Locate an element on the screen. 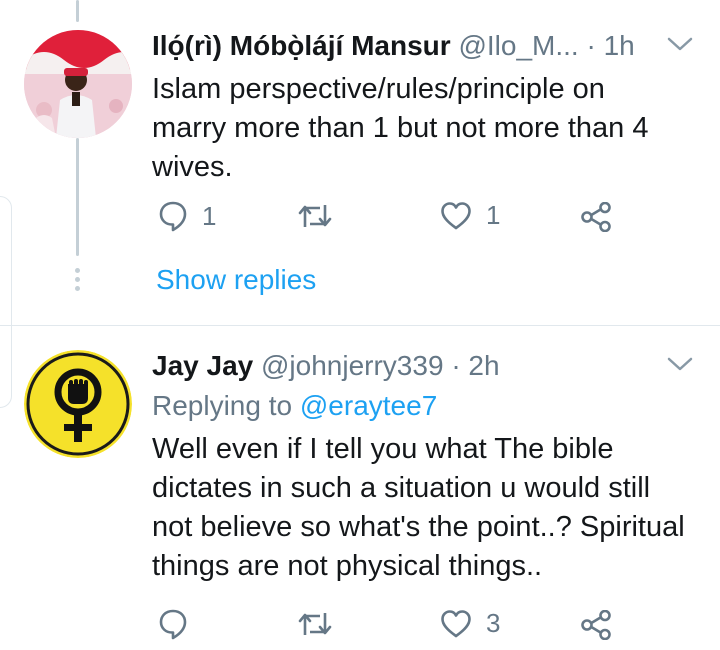 Image resolution: width=720 pixels, height=650 pixels. tweet-header: Ilọ́(rì) Móbọ̀lájí Mansur @Ilo_M... · 1h is located at coordinates (393, 46).